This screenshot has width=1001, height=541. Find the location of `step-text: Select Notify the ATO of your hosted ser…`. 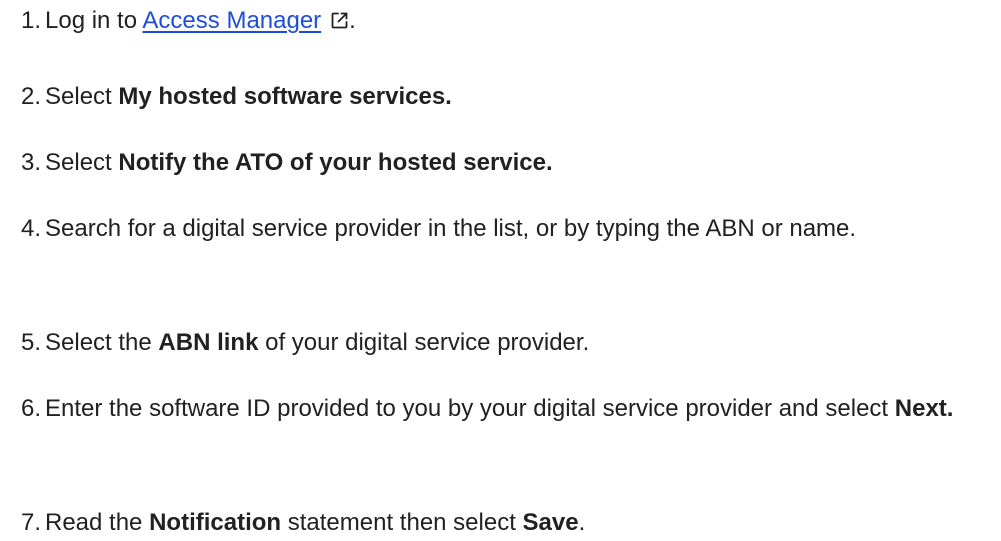

step-text: Select Notify the ATO of your hosted ser… is located at coordinates (520, 162).